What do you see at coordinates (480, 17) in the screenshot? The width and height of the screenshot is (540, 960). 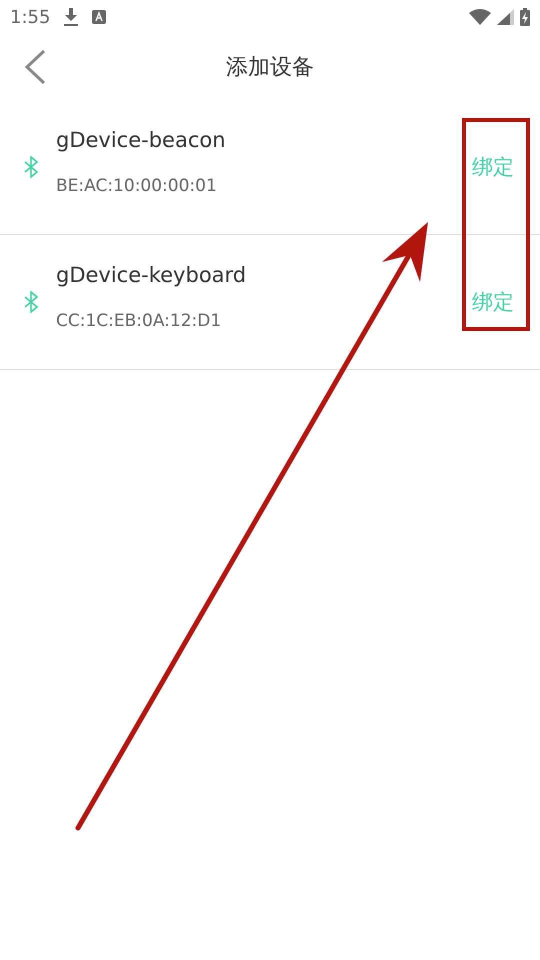 I see `wifi-icon` at bounding box center [480, 17].